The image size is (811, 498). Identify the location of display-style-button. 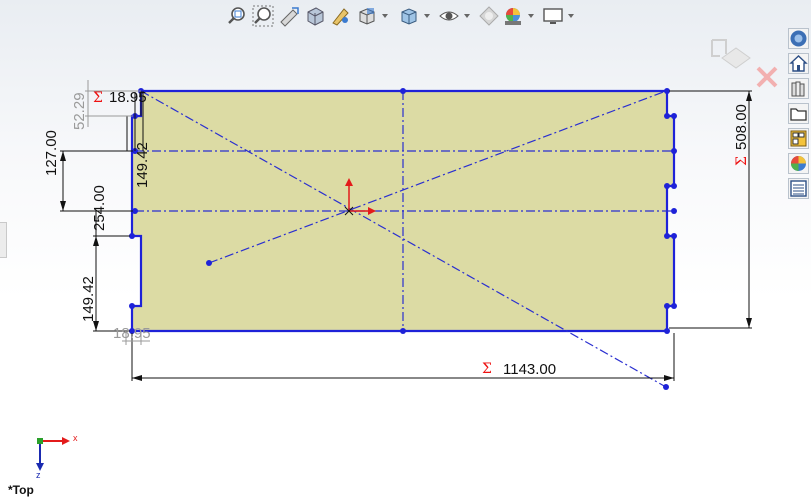
(409, 16).